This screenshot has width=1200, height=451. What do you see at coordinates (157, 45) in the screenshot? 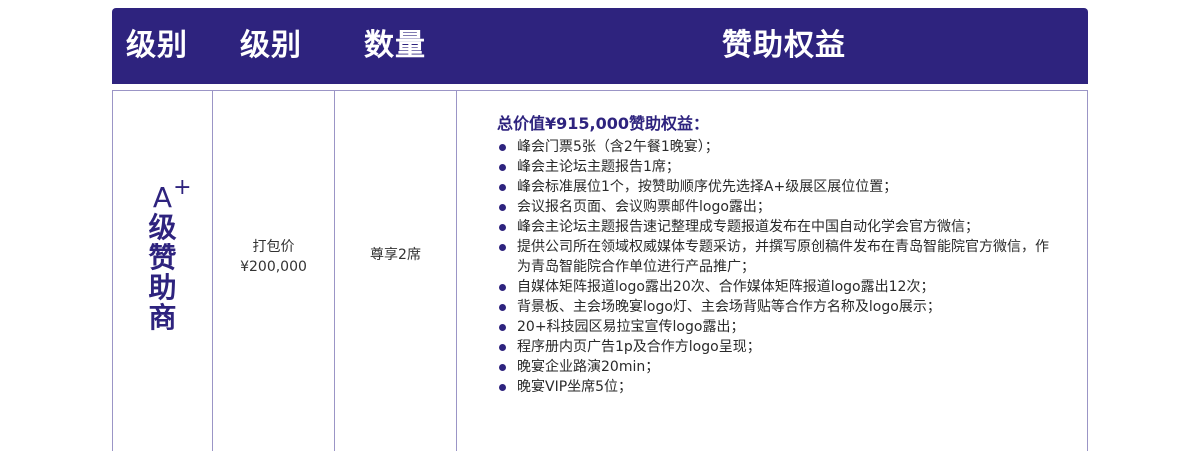
I see `header-level-1: 级别` at bounding box center [157, 45].